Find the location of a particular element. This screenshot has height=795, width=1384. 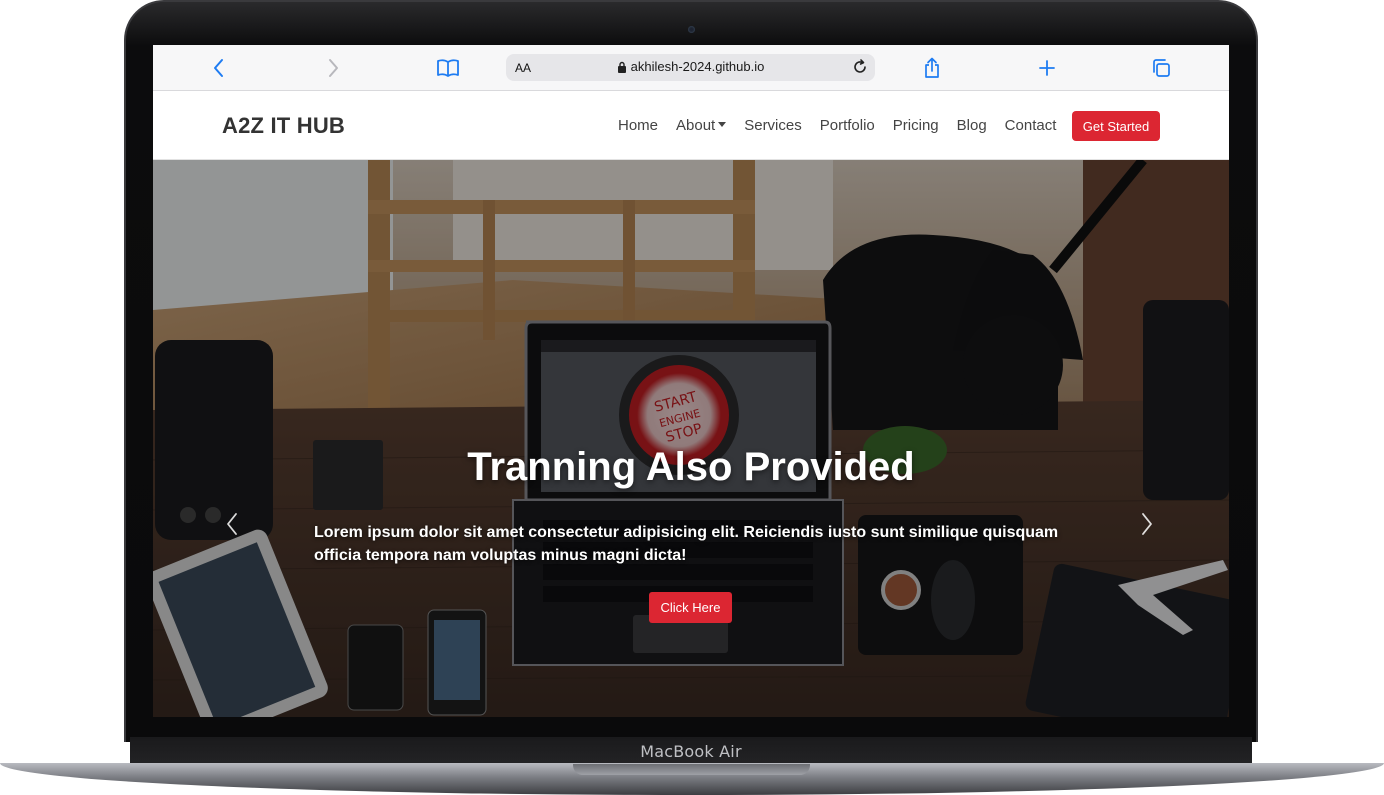

get-started-button: Get Started is located at coordinates (1116, 126).